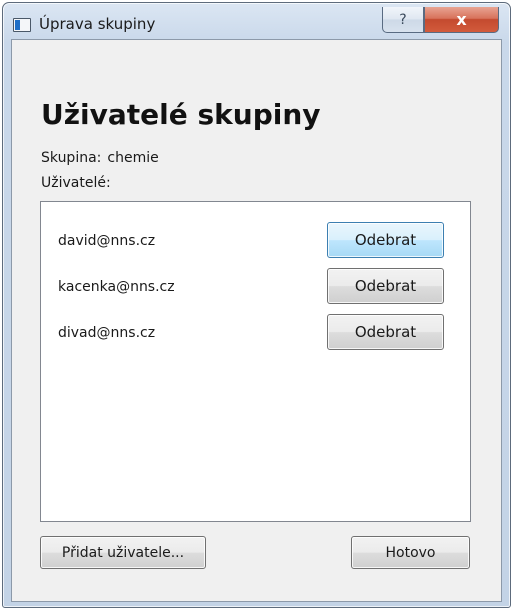 The image size is (515, 612). I want to click on user-email: david@nns.cz, so click(107, 241).